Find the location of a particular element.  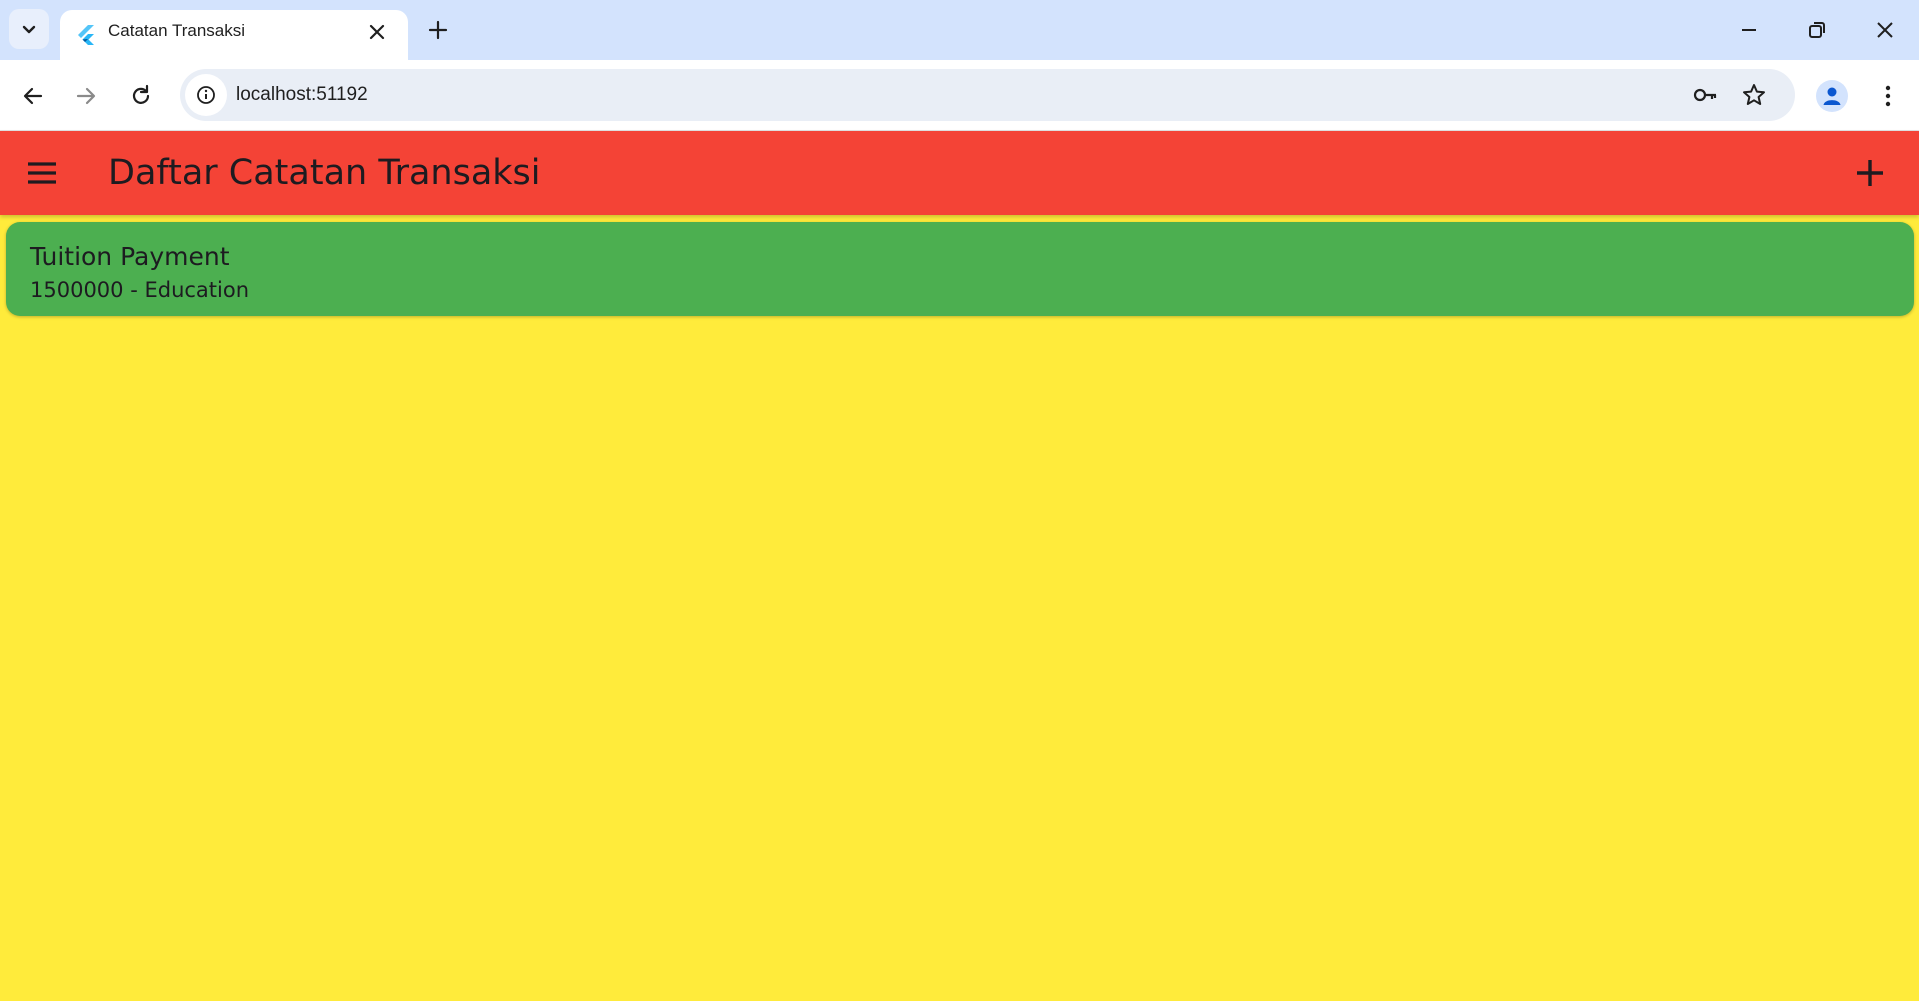

transaction-list: Tuition Payment 1500000 - Education is located at coordinates (960, 273).